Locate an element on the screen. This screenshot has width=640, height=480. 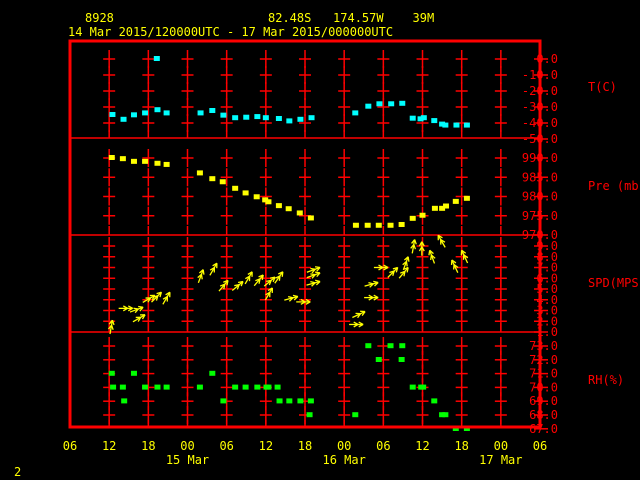
date-label: 16 Mar is located at coordinates (343, 460).